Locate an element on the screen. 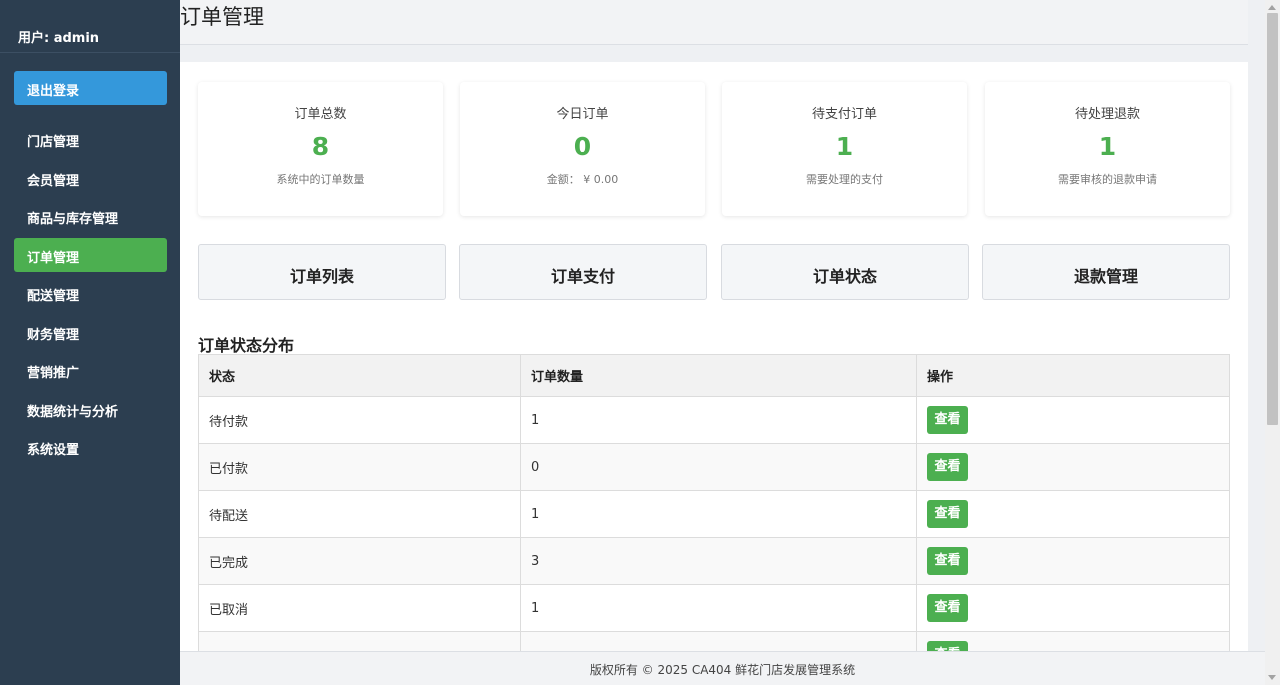 Image resolution: width=1280 pixels, height=685 pixels. page-footer: 版权所有 © 2025 CA404 鲜花门店发展管理系统 is located at coordinates (722, 668).